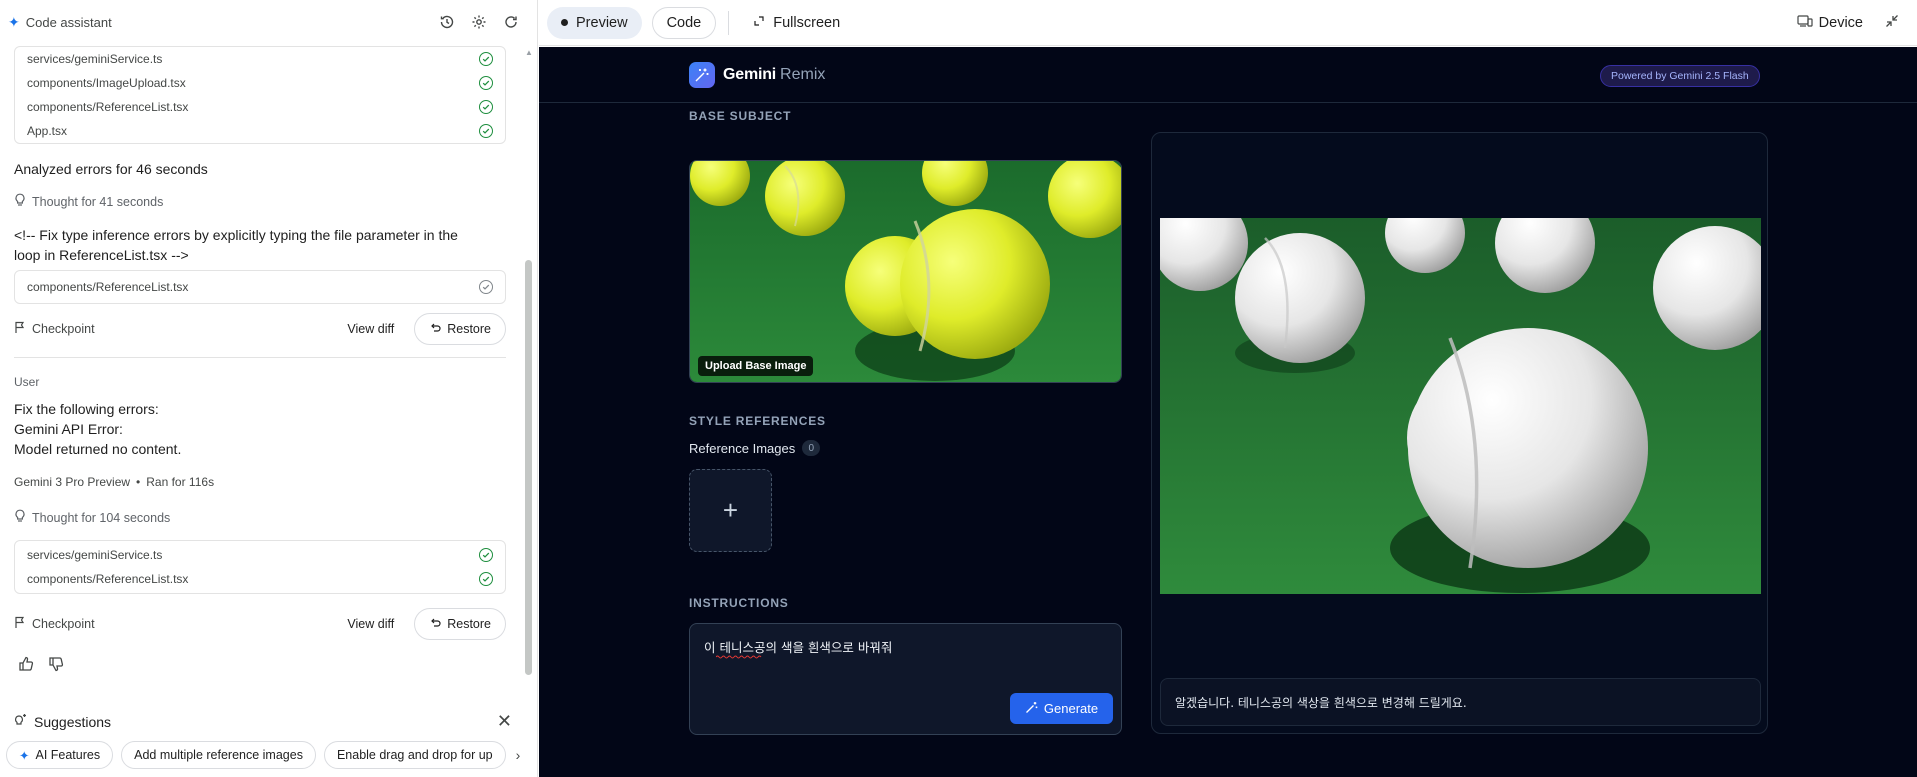 The width and height of the screenshot is (1917, 777). I want to click on chevron-right-icon: ›, so click(518, 755).